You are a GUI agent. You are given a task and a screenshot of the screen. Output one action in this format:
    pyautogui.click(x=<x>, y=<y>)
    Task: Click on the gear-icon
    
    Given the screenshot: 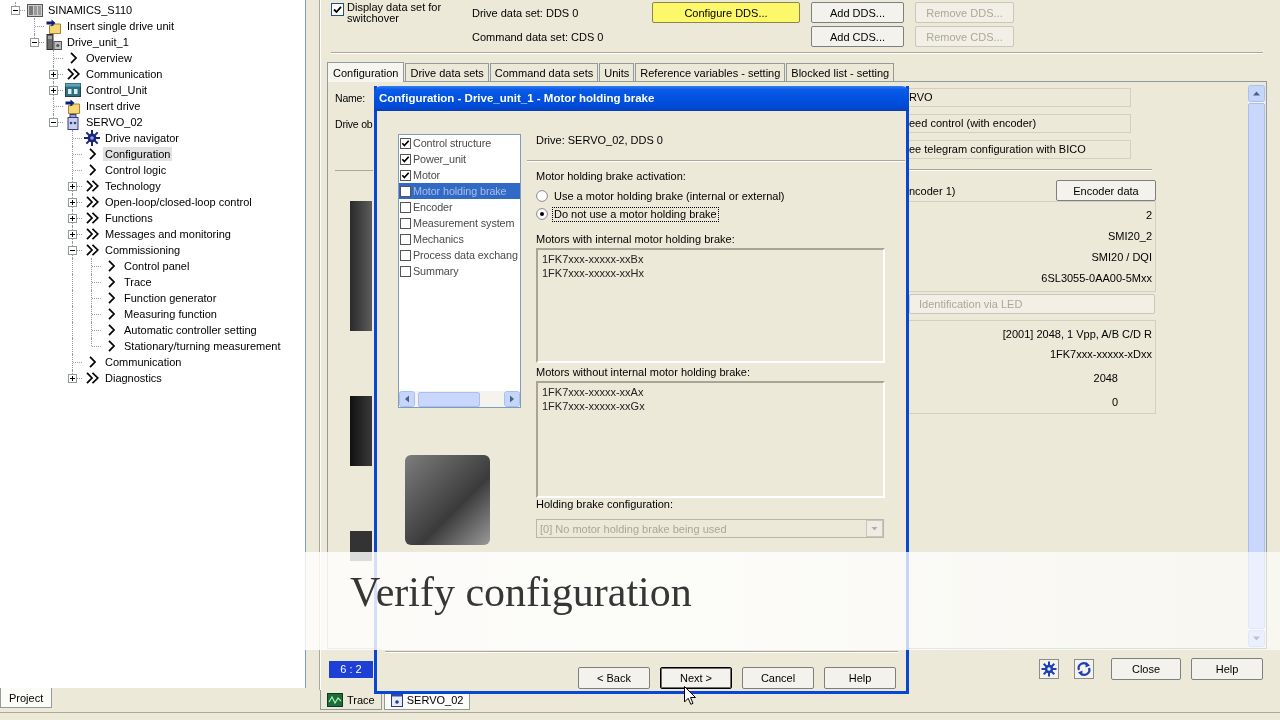 What is the action you would take?
    pyautogui.click(x=1049, y=669)
    